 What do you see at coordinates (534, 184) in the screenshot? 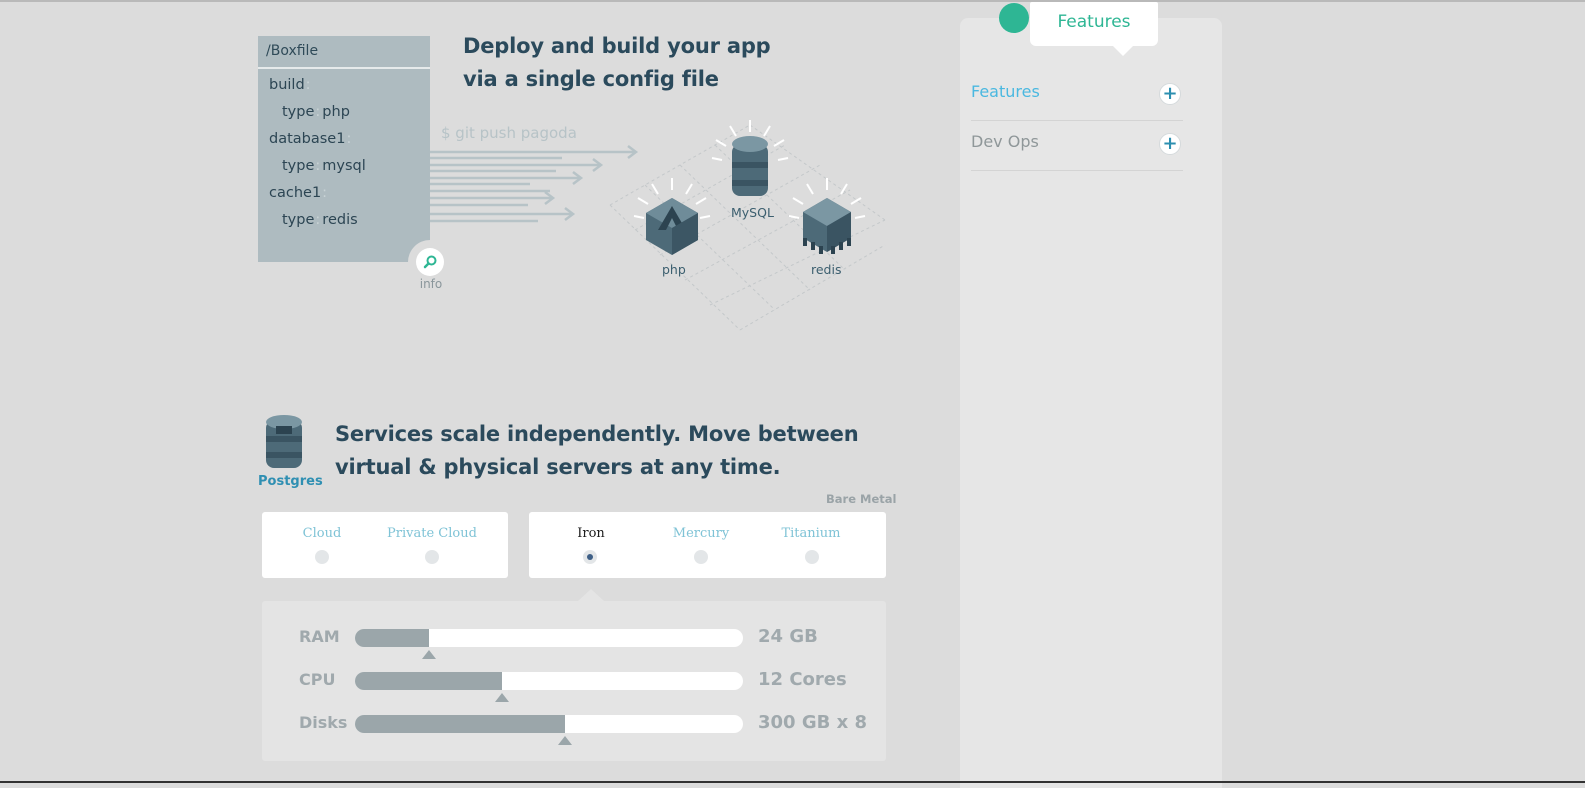
I see `push-arrows` at bounding box center [534, 184].